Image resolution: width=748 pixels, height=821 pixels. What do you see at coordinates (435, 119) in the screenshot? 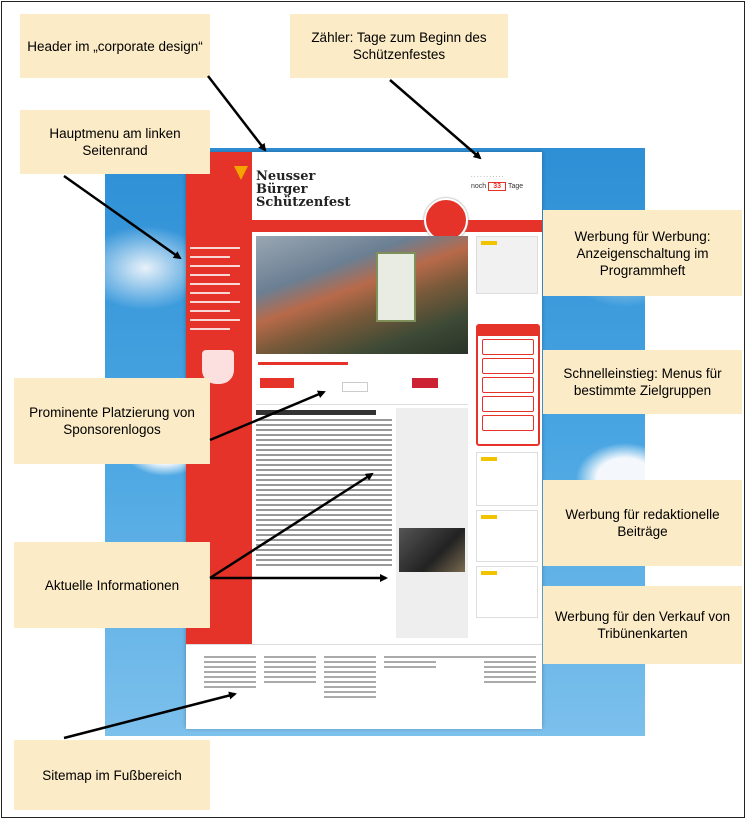
I see `arrow-counter` at bounding box center [435, 119].